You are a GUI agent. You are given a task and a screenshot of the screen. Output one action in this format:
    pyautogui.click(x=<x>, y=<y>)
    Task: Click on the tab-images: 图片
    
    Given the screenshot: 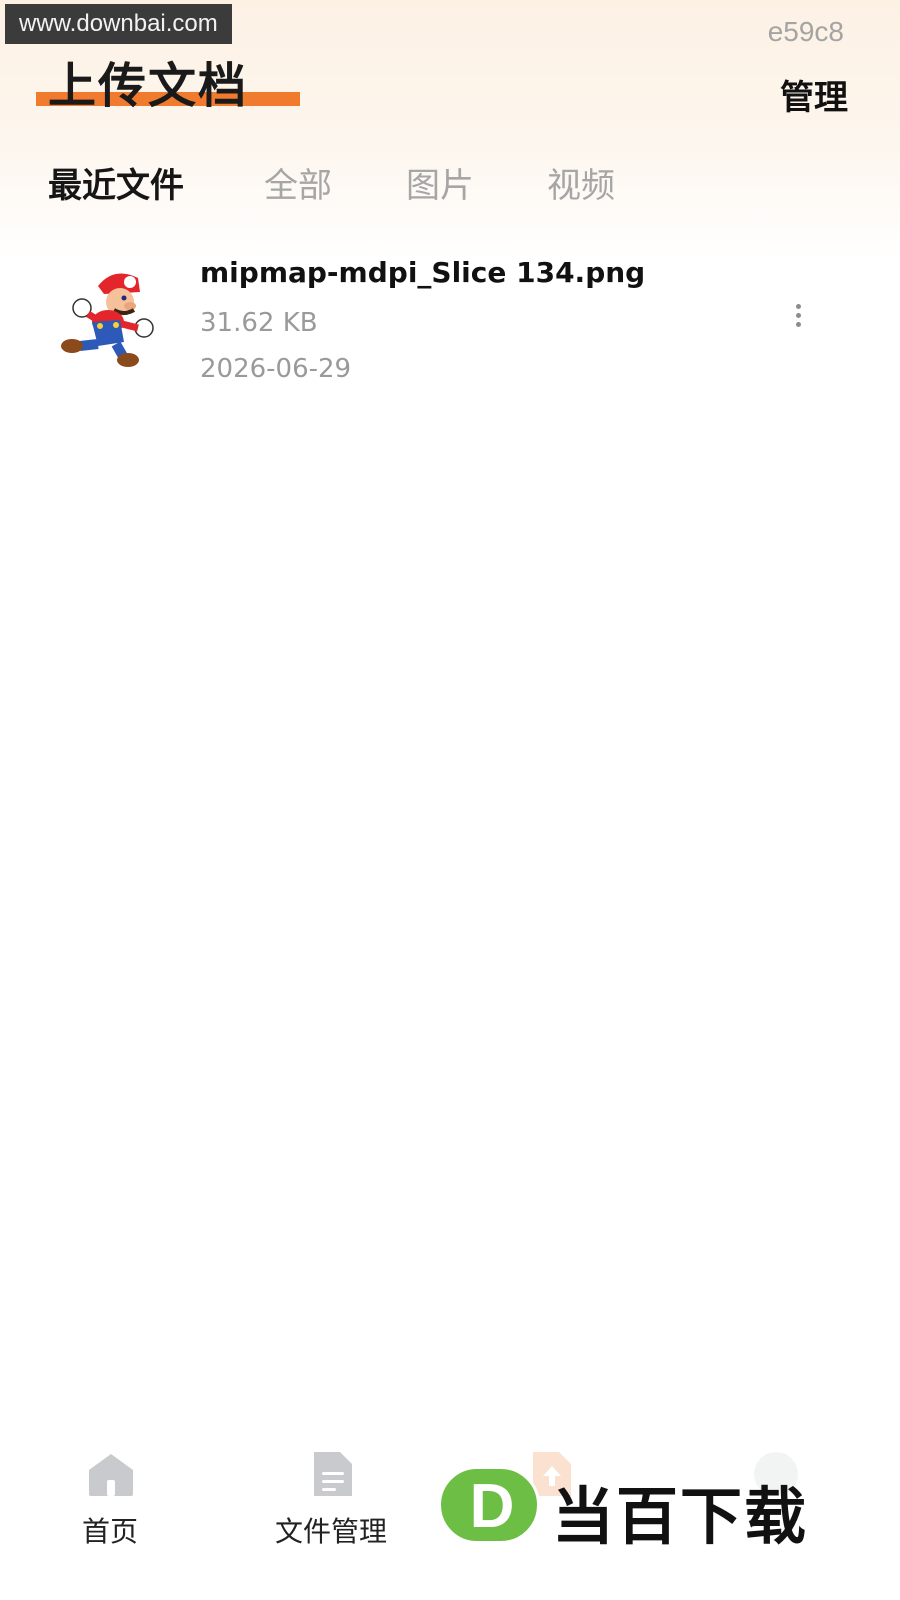 What is the action you would take?
    pyautogui.click(x=440, y=182)
    